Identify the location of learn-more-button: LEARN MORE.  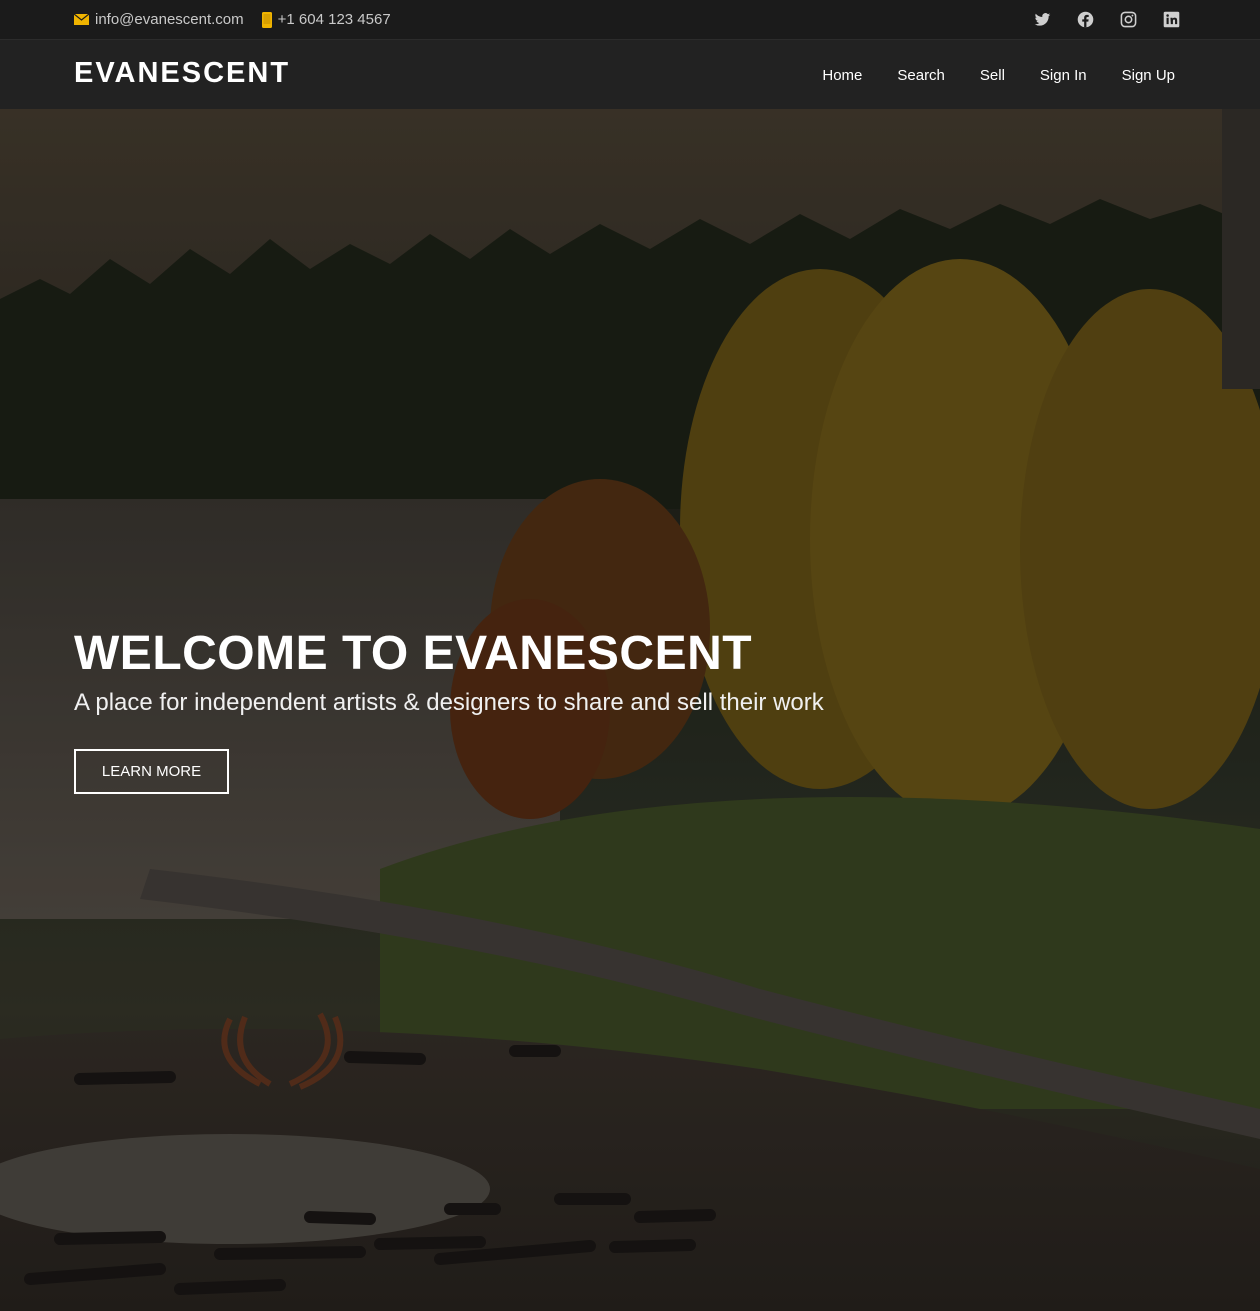
(151, 771).